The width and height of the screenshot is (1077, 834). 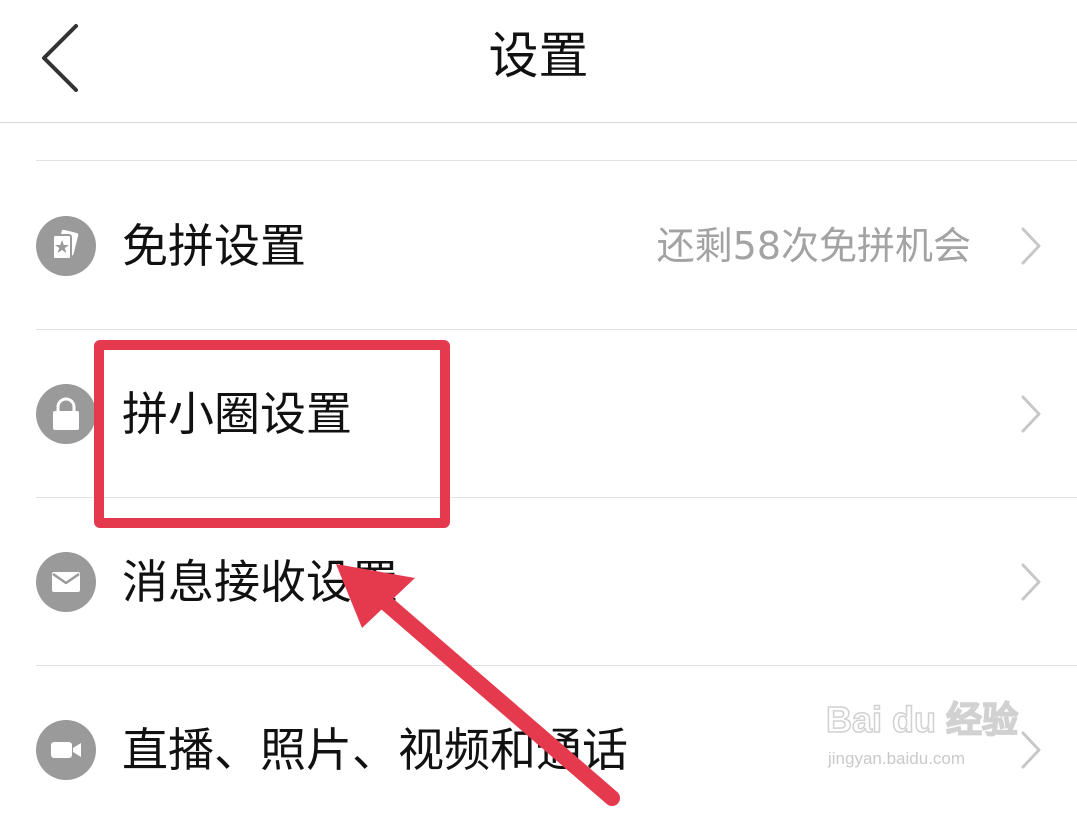 What do you see at coordinates (66, 750) in the screenshot?
I see `video-camera-icon` at bounding box center [66, 750].